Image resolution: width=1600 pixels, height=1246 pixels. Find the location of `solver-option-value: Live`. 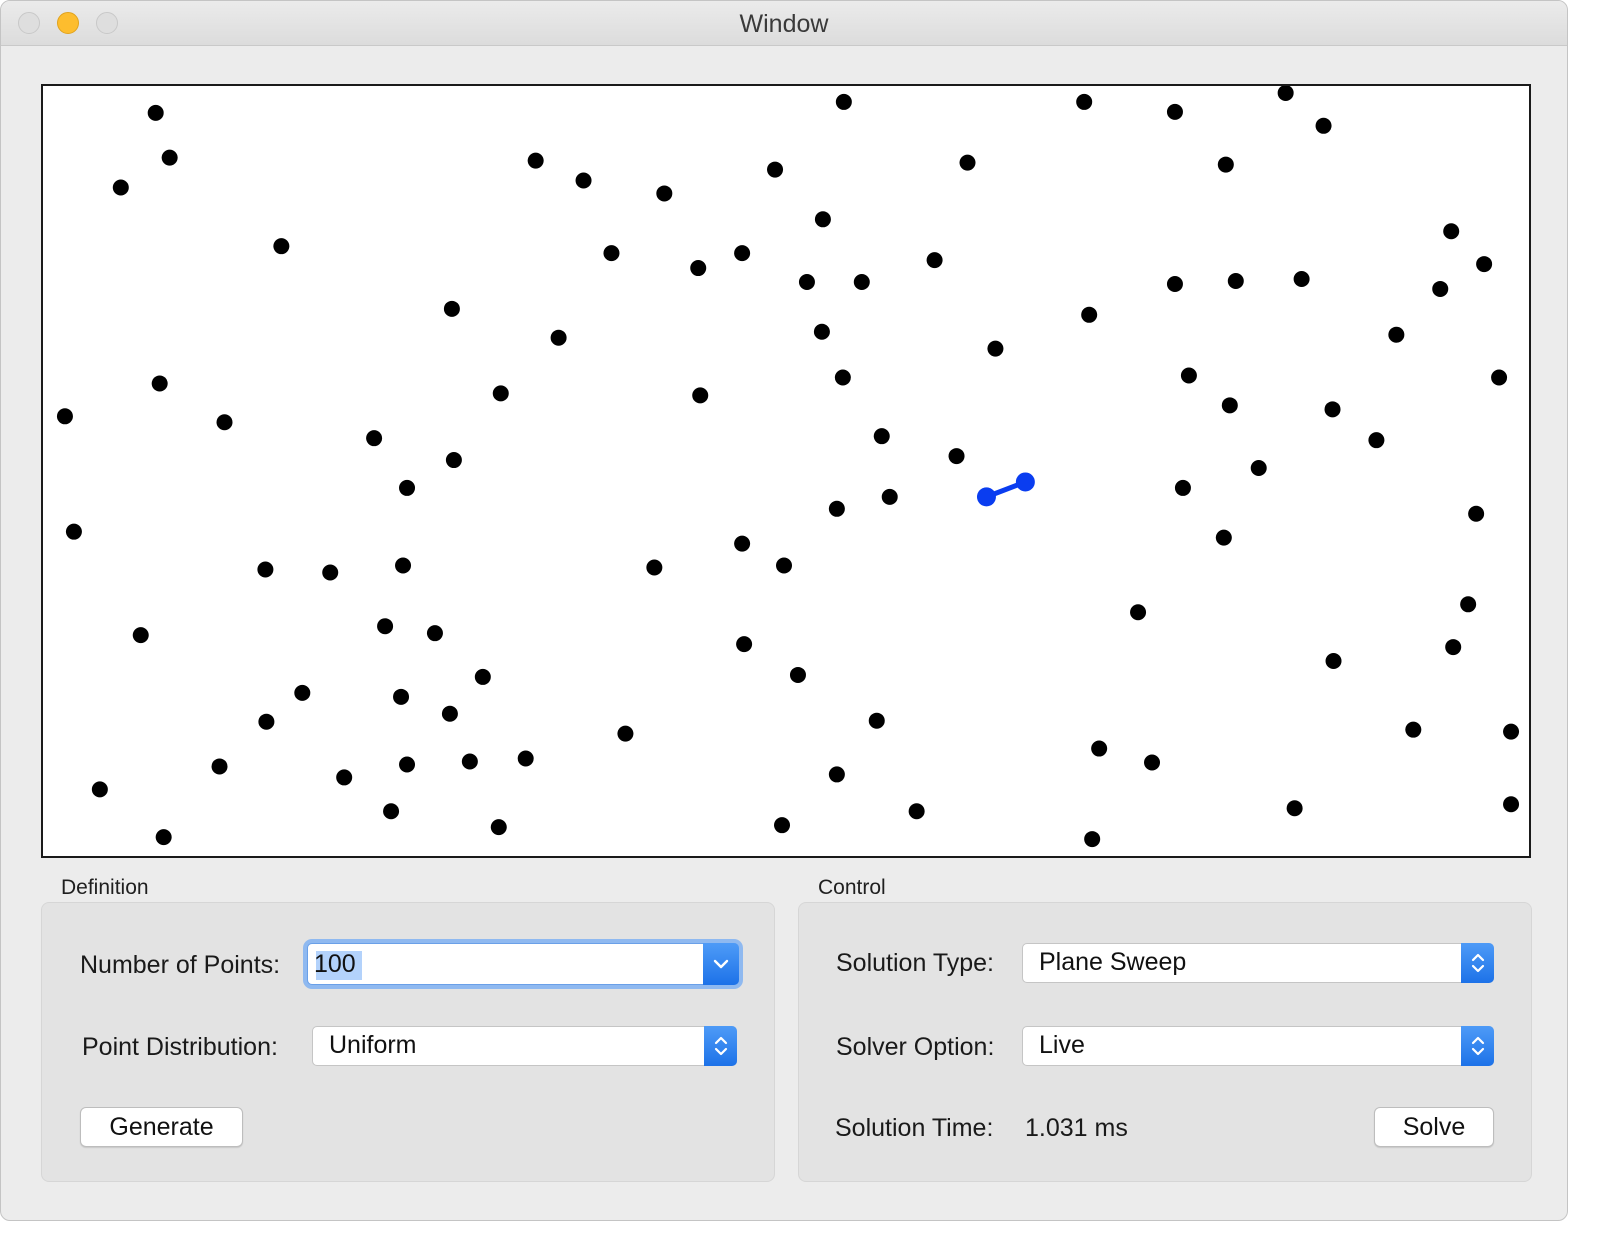

solver-option-value: Live is located at coordinates (1062, 1045).